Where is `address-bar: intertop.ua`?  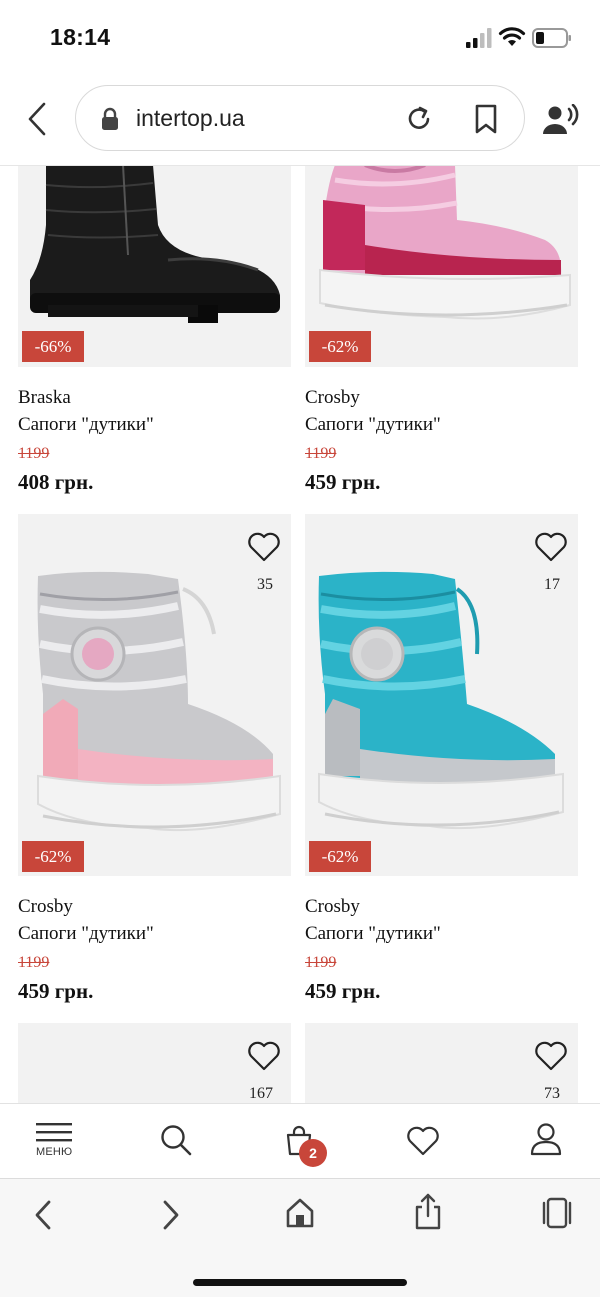 address-bar: intertop.ua is located at coordinates (300, 118).